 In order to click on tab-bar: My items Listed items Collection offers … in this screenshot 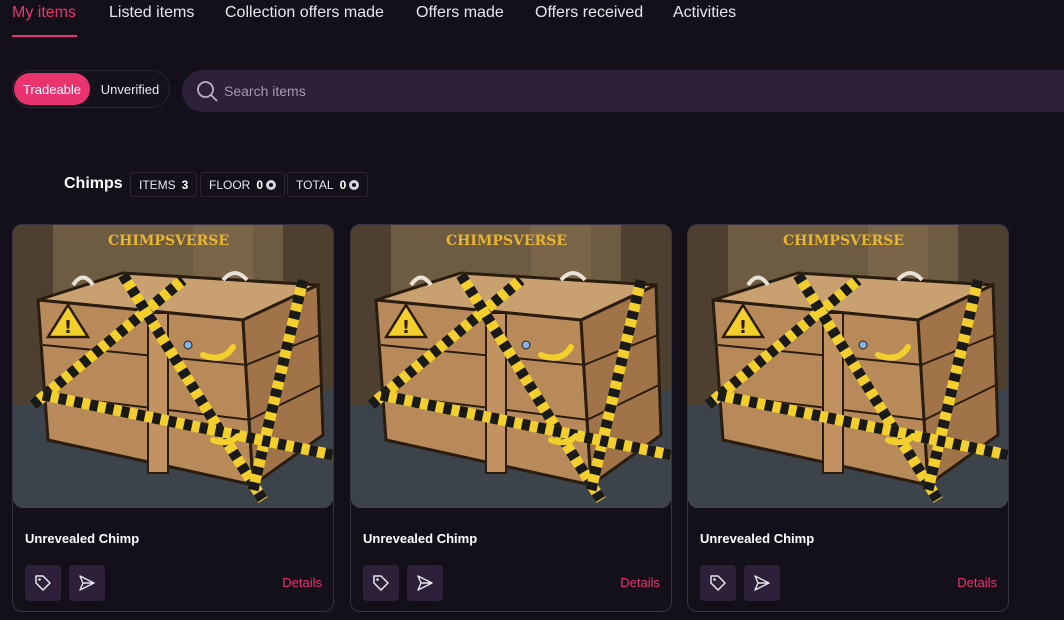, I will do `click(532, 20)`.